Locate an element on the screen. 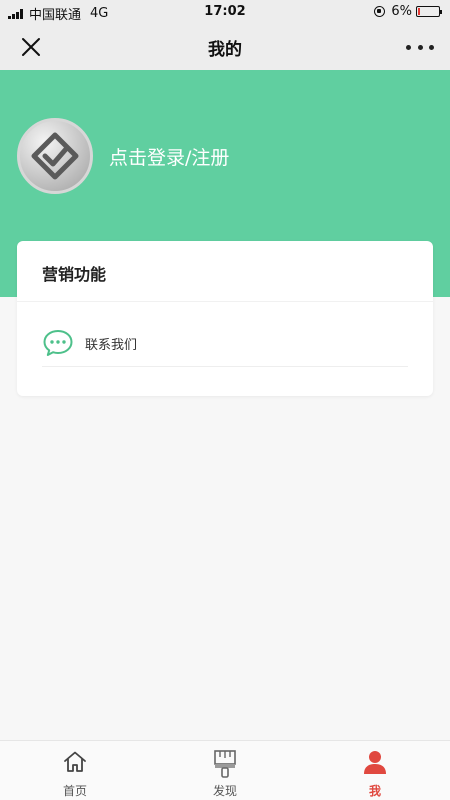 The width and height of the screenshot is (450, 800). more-button is located at coordinates (420, 47).